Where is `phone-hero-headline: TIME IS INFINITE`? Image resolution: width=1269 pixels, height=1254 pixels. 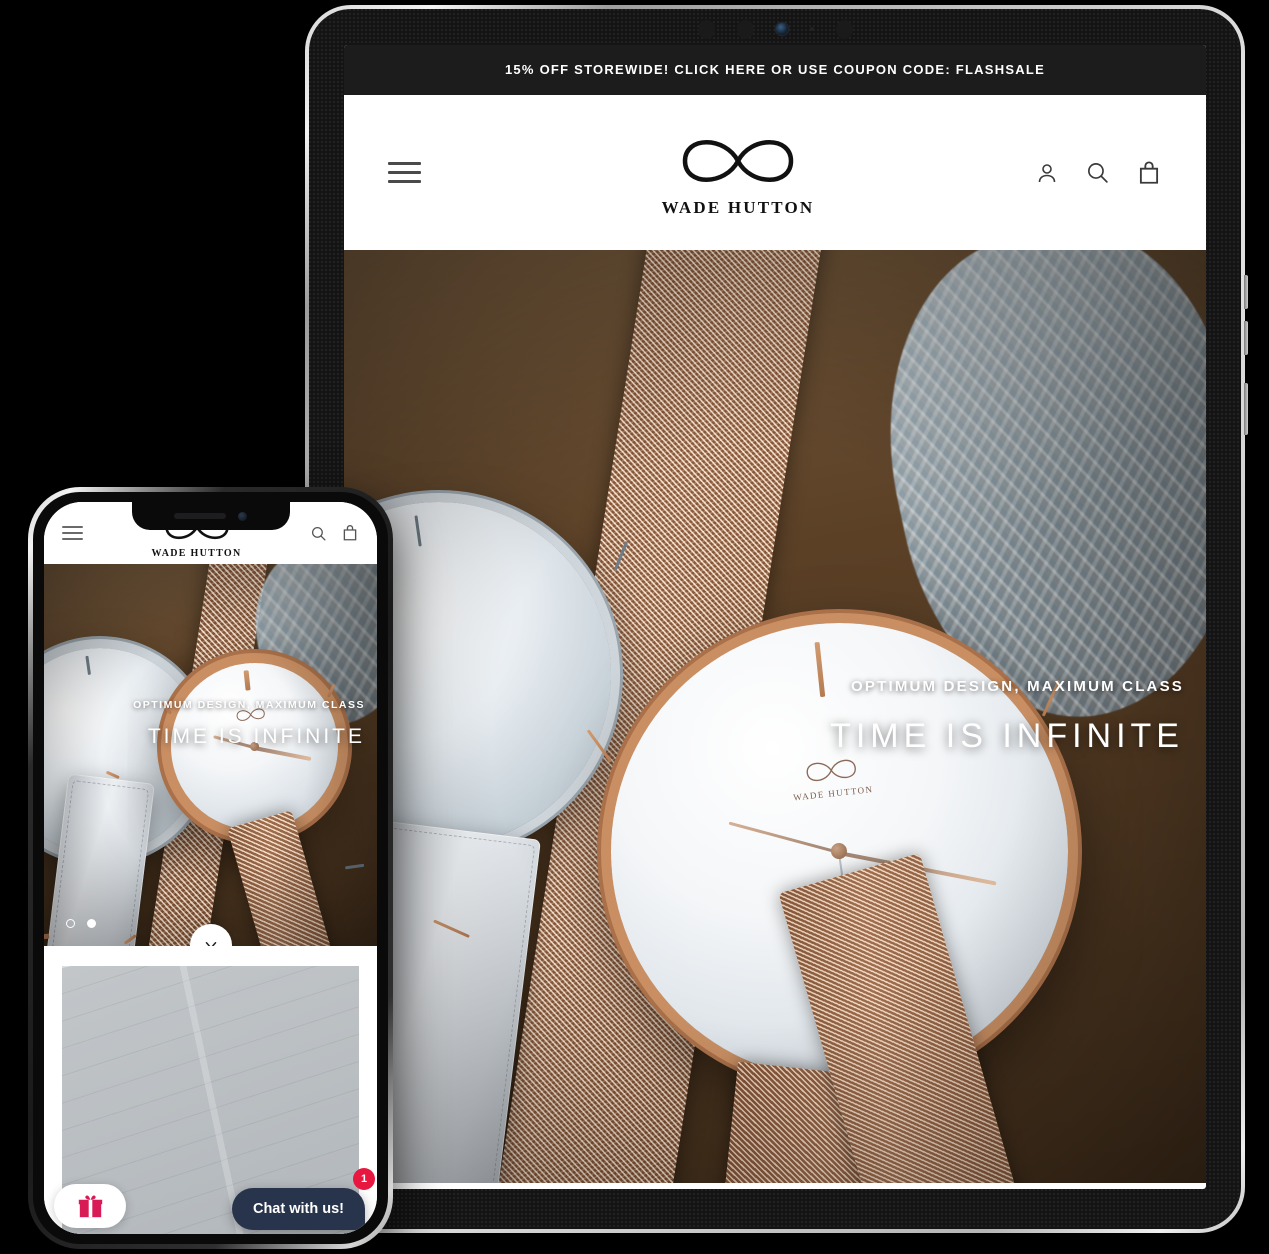 phone-hero-headline: TIME IS INFINITE is located at coordinates (256, 737).